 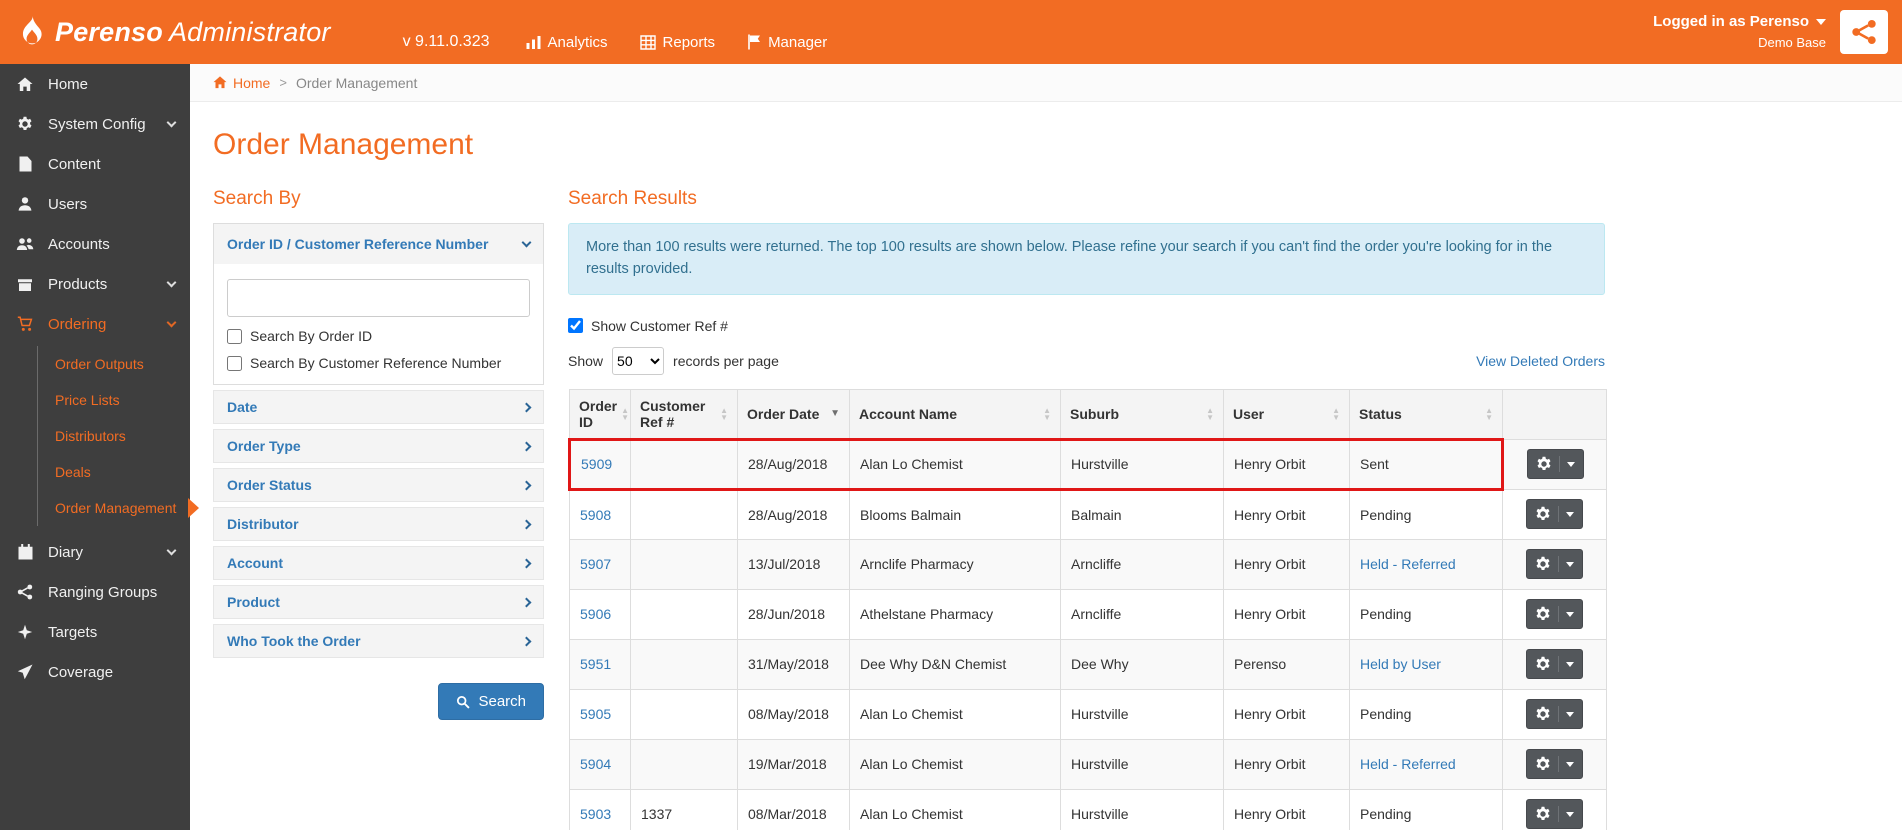 What do you see at coordinates (358, 244) in the screenshot?
I see `accordion-label: Order ID / Customer Reference Number` at bounding box center [358, 244].